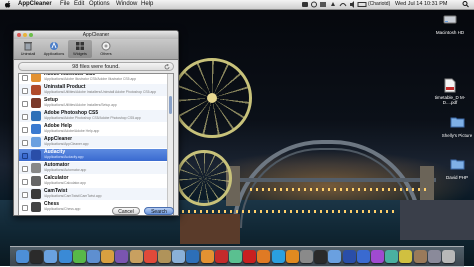  What do you see at coordinates (96, 67) in the screenshot?
I see `files-found-text: 98 files were found.` at bounding box center [96, 67].